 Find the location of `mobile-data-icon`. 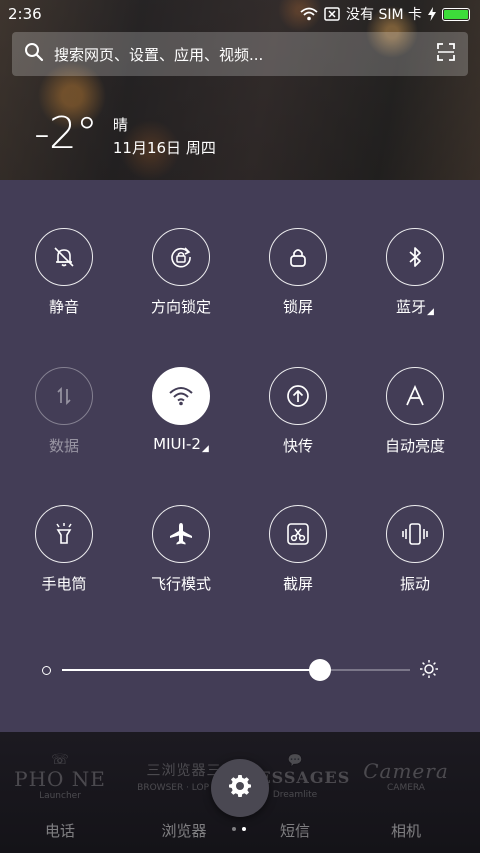

mobile-data-icon is located at coordinates (64, 396).